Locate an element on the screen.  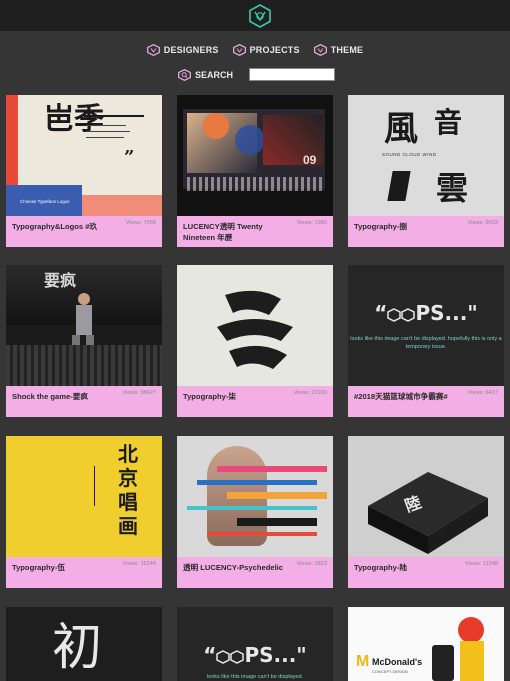
thumb-caption: 要疯 is located at coordinates (60, 281).